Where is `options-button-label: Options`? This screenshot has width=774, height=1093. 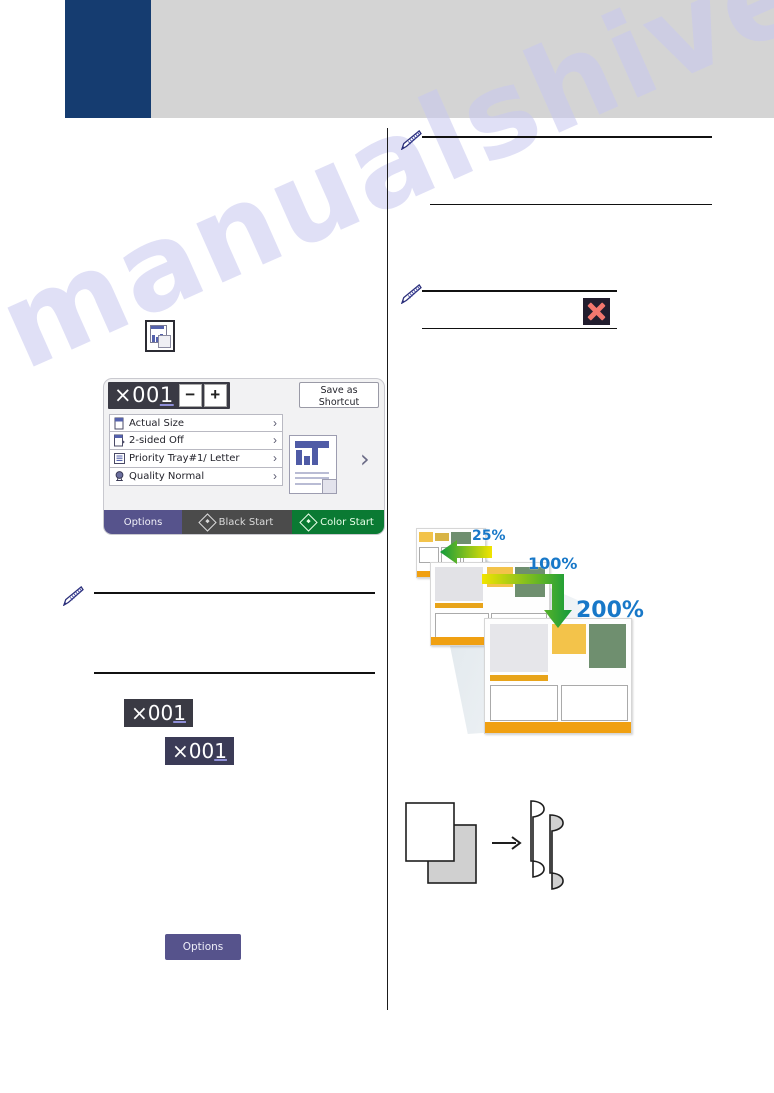
options-button-label: Options is located at coordinates (143, 522).